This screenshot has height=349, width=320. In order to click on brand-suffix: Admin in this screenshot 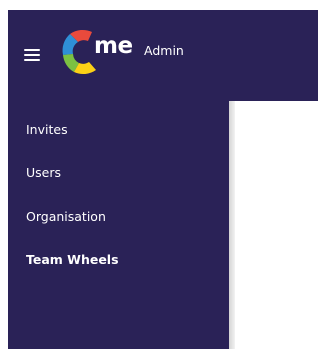, I will do `click(164, 50)`.